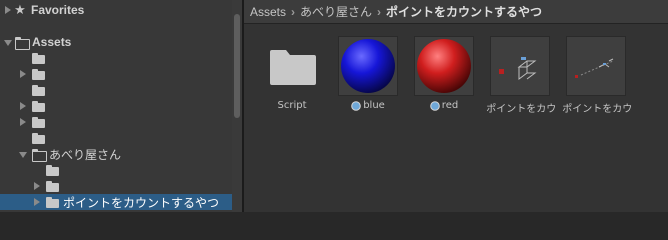 This screenshot has height=240, width=668. Describe the element at coordinates (52, 42) in the screenshot. I see `assets-label: Assets` at that location.